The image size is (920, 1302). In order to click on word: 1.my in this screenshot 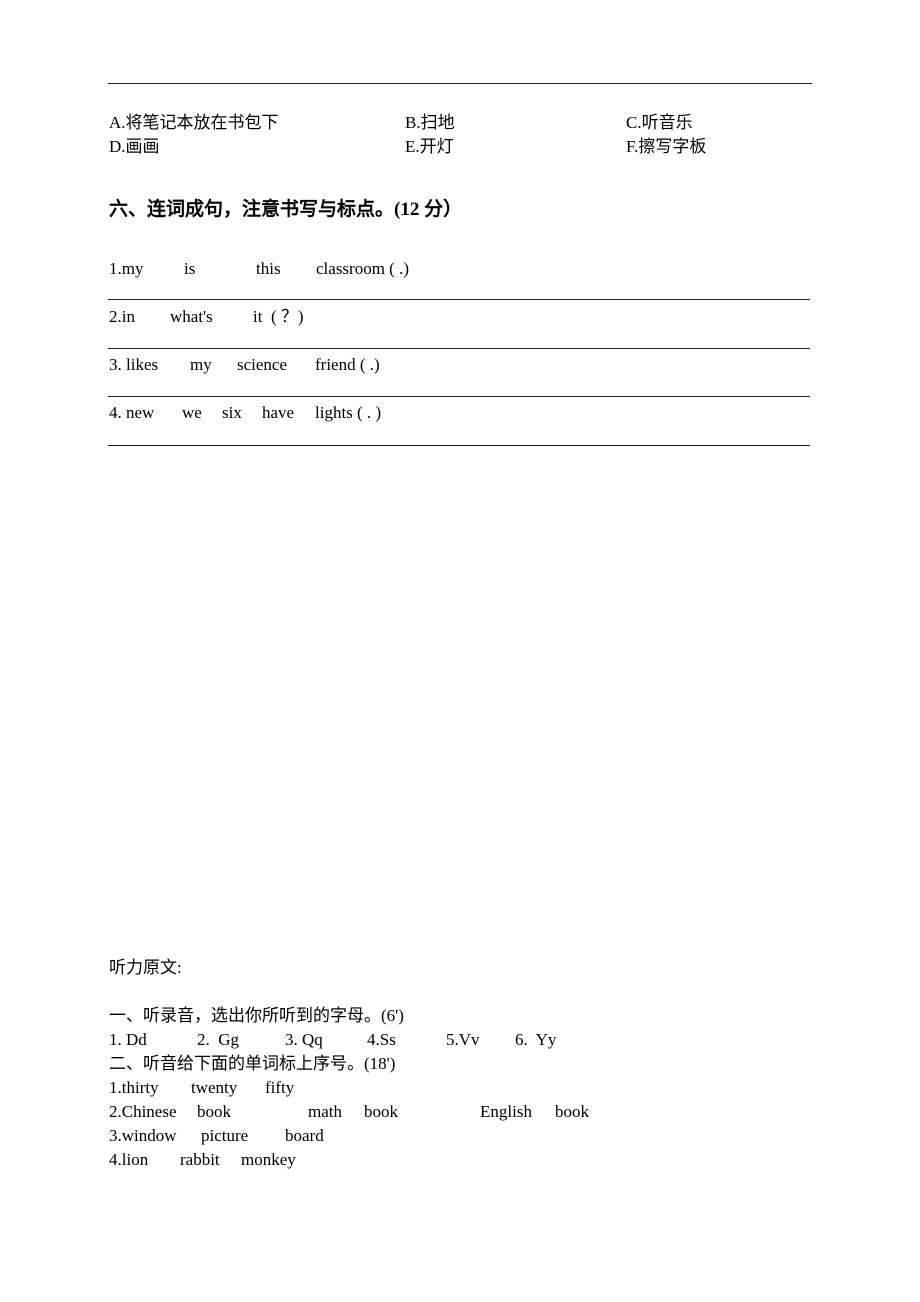, I will do `click(126, 268)`.